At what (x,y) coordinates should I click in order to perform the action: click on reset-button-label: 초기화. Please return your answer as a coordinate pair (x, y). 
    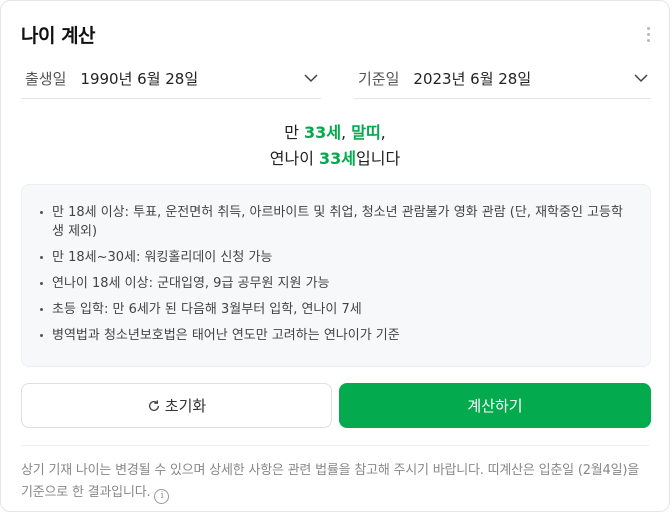
    Looking at the image, I should click on (185, 406).